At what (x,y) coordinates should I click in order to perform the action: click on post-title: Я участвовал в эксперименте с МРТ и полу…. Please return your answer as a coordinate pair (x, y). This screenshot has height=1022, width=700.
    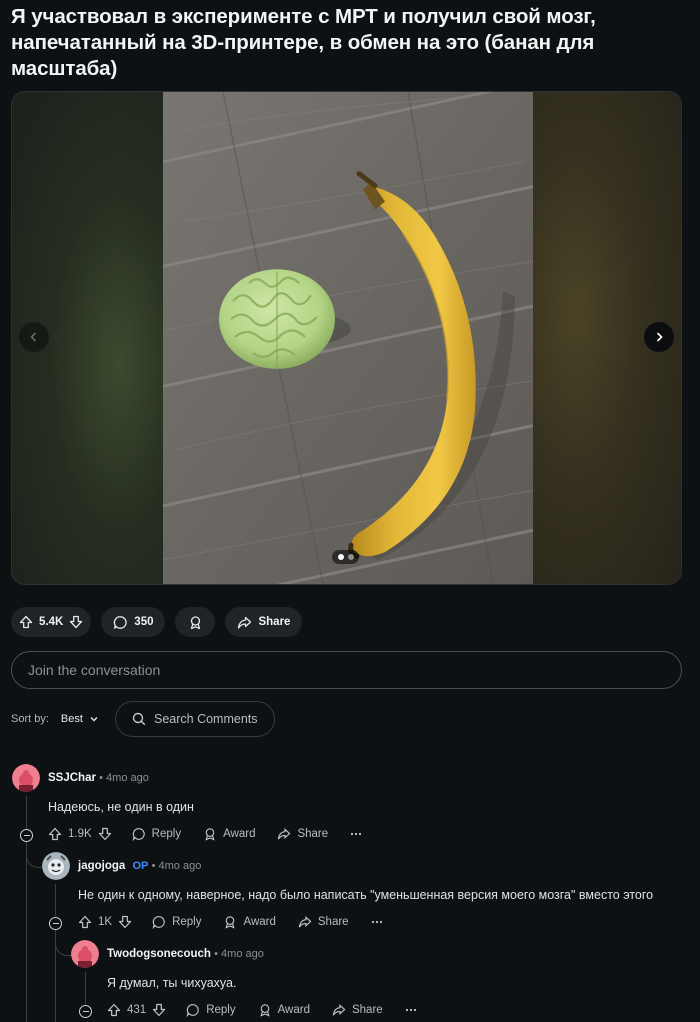
    Looking at the image, I should click on (303, 42).